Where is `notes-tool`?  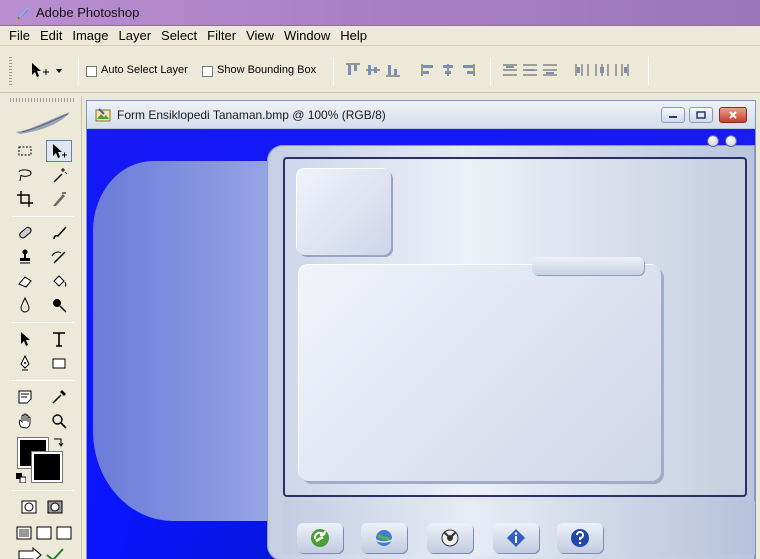
notes-tool is located at coordinates (25, 397).